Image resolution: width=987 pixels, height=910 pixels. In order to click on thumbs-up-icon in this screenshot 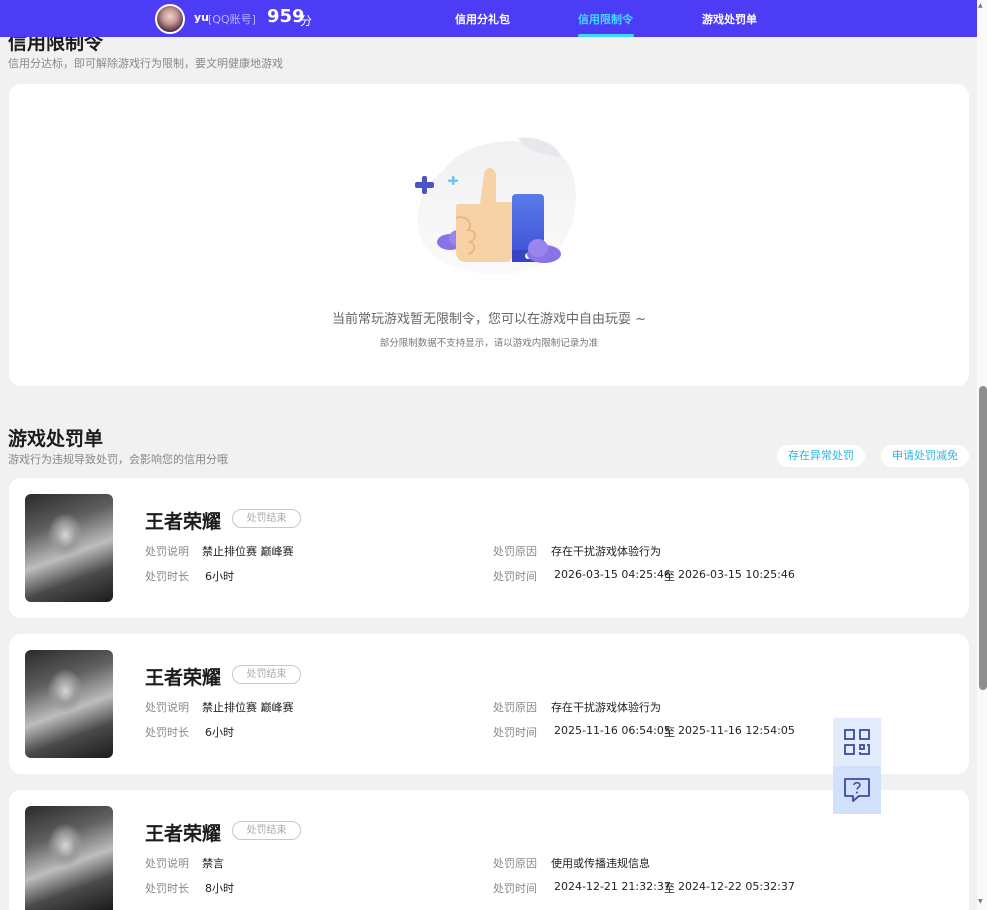, I will do `click(495, 206)`.